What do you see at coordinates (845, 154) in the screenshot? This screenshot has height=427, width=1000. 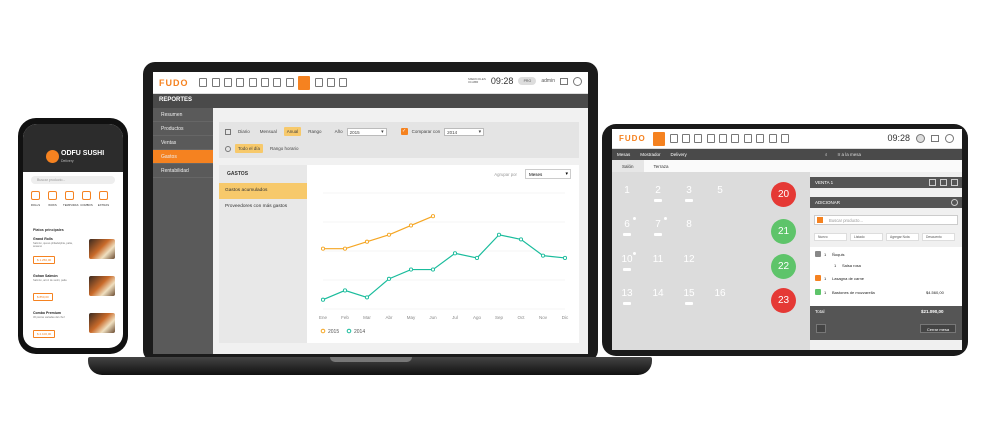 I see `go-to-table-input: ⌕ Ir a la mesa` at bounding box center [845, 154].